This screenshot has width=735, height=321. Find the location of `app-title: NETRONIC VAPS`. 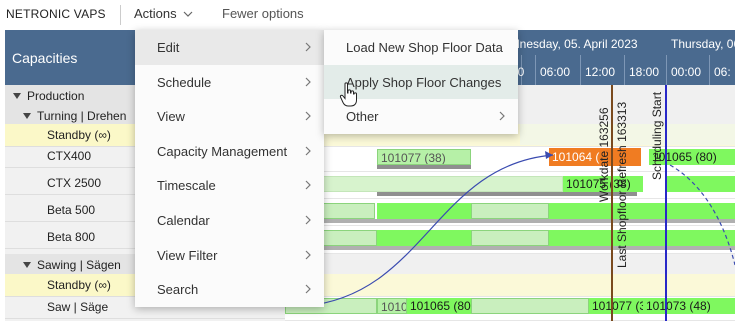

app-title: NETRONIC VAPS is located at coordinates (56, 14).